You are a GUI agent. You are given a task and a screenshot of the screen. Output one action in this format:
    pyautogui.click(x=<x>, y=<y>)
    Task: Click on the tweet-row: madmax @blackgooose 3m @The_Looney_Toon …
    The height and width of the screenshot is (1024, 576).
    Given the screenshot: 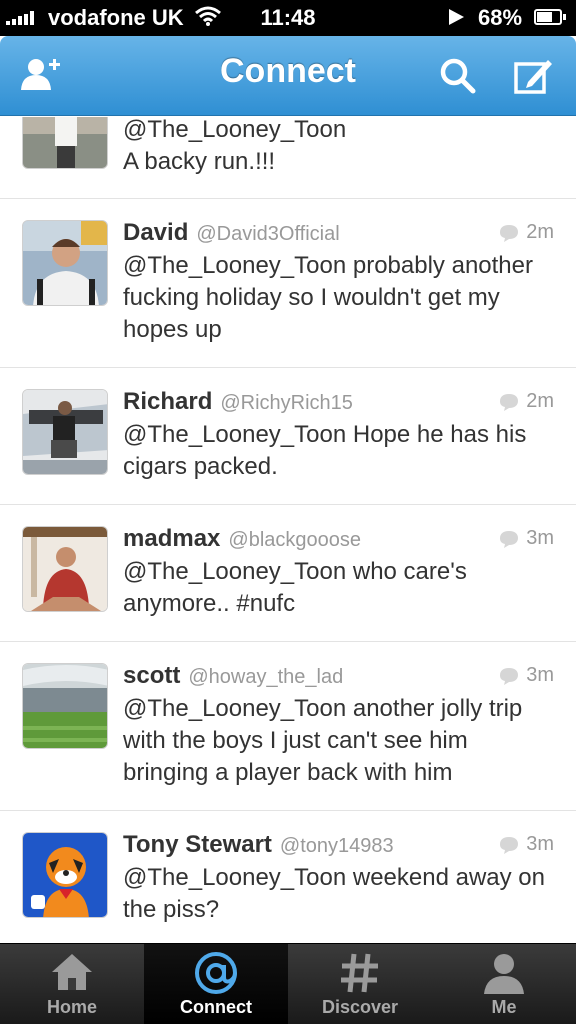 What is the action you would take?
    pyautogui.click(x=288, y=573)
    